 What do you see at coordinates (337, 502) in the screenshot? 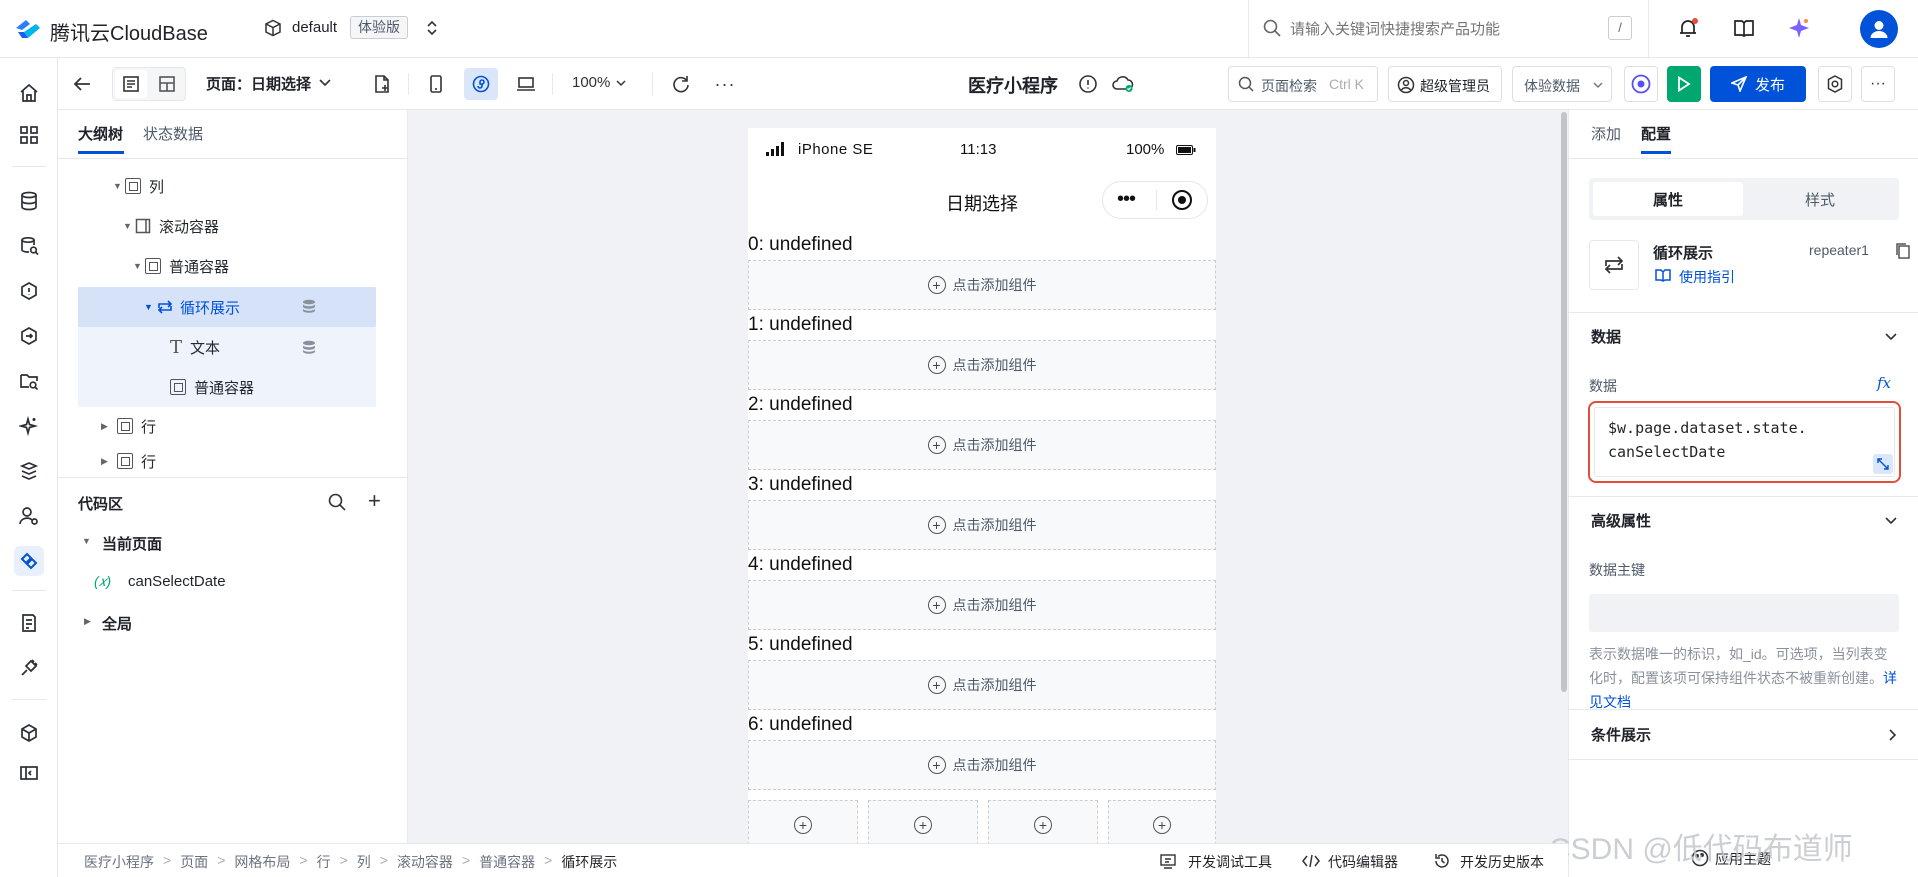
I see `code-search-icon` at bounding box center [337, 502].